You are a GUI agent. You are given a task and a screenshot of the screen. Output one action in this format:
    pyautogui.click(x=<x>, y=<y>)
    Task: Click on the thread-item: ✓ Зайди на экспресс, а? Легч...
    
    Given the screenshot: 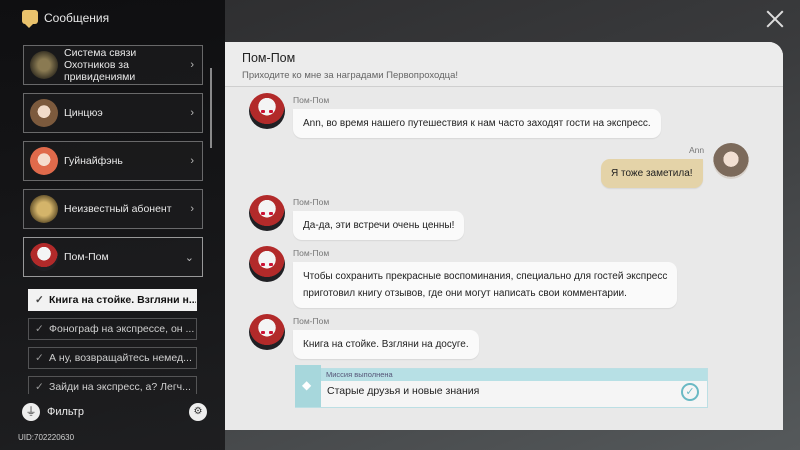 What is the action you would take?
    pyautogui.click(x=112, y=385)
    